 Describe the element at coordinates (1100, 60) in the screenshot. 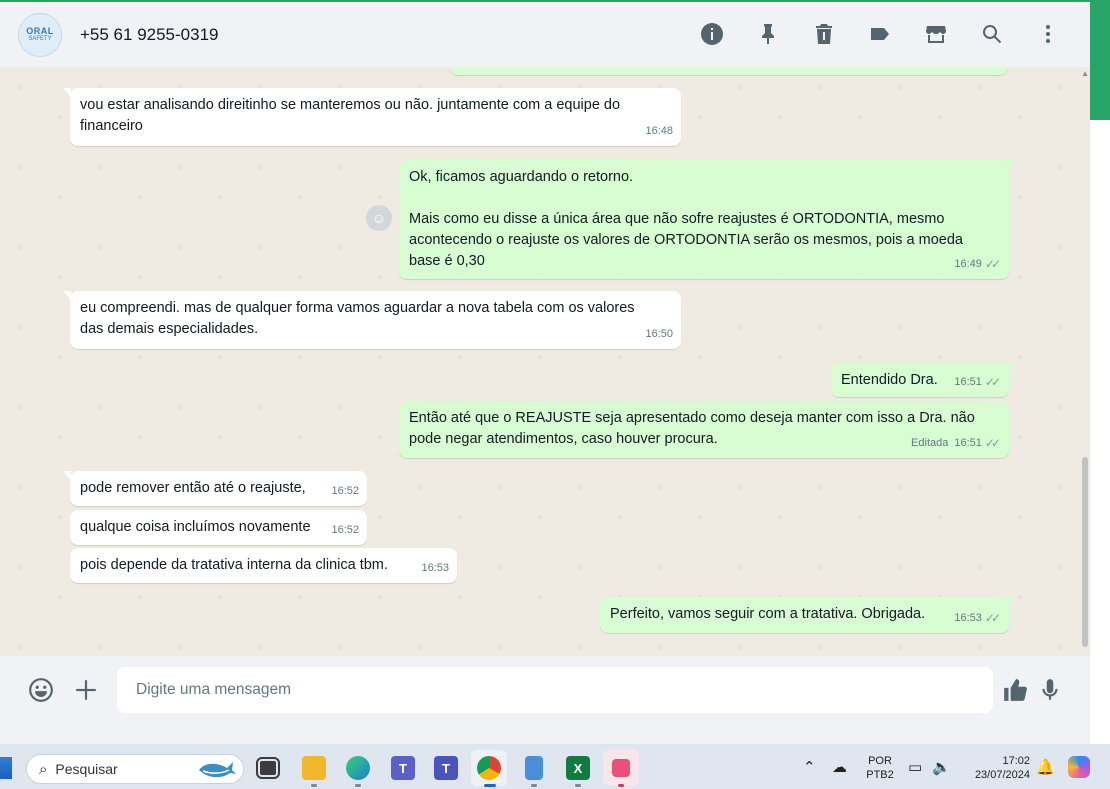

I see `window-edge-accent` at that location.